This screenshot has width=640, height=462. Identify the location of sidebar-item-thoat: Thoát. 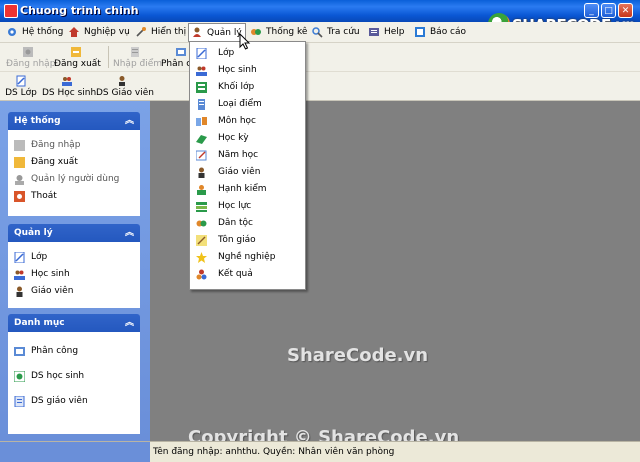
(74, 196).